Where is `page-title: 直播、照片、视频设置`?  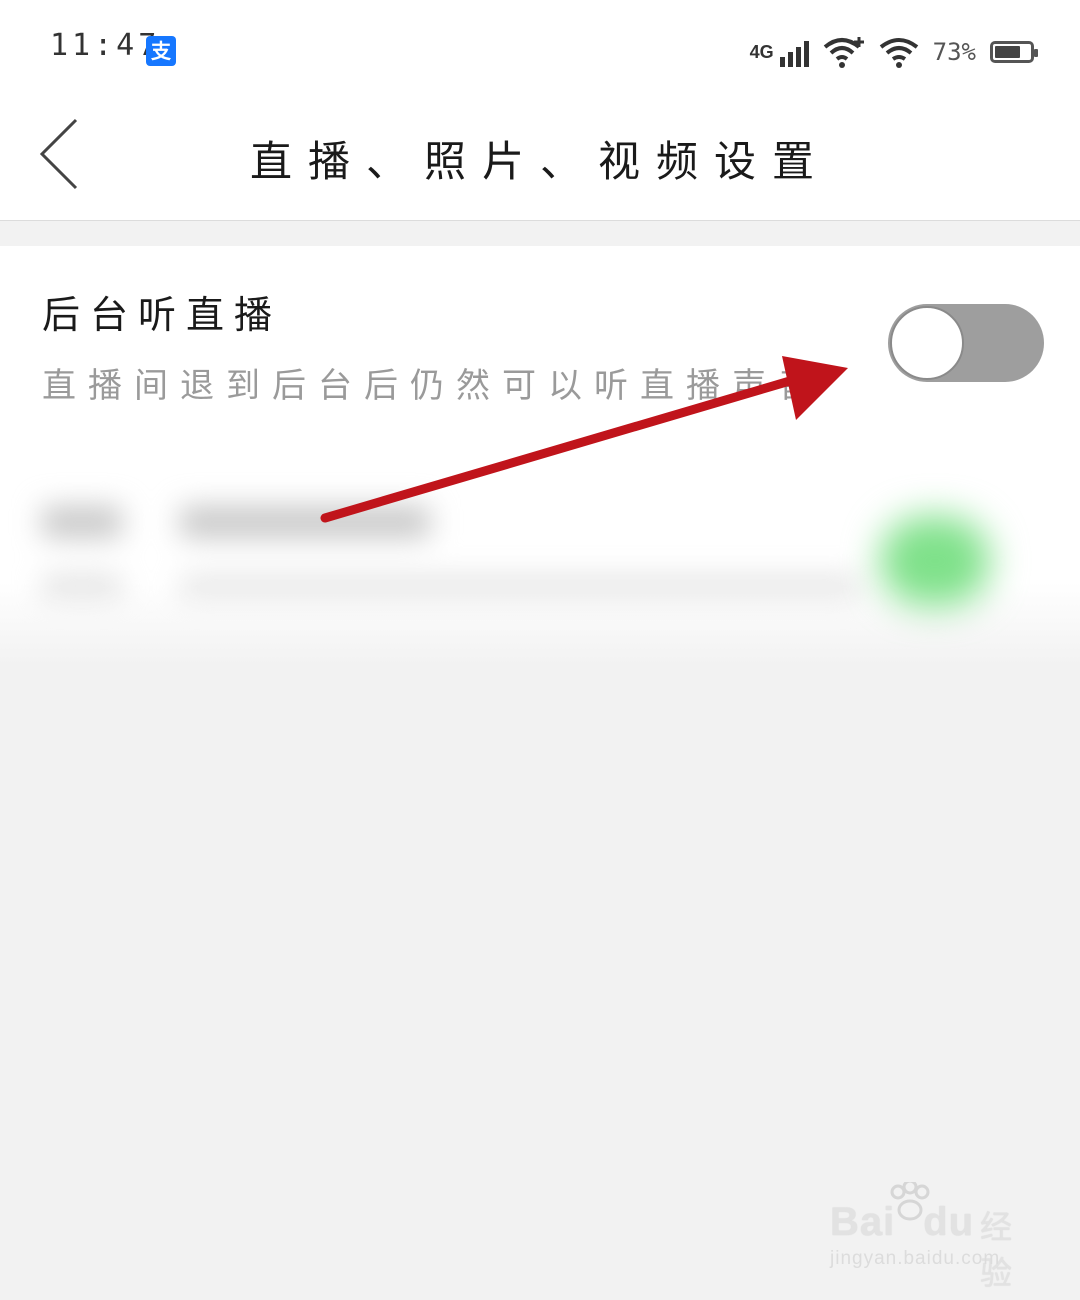
page-title: 直播、照片、视频设置 is located at coordinates (539, 161).